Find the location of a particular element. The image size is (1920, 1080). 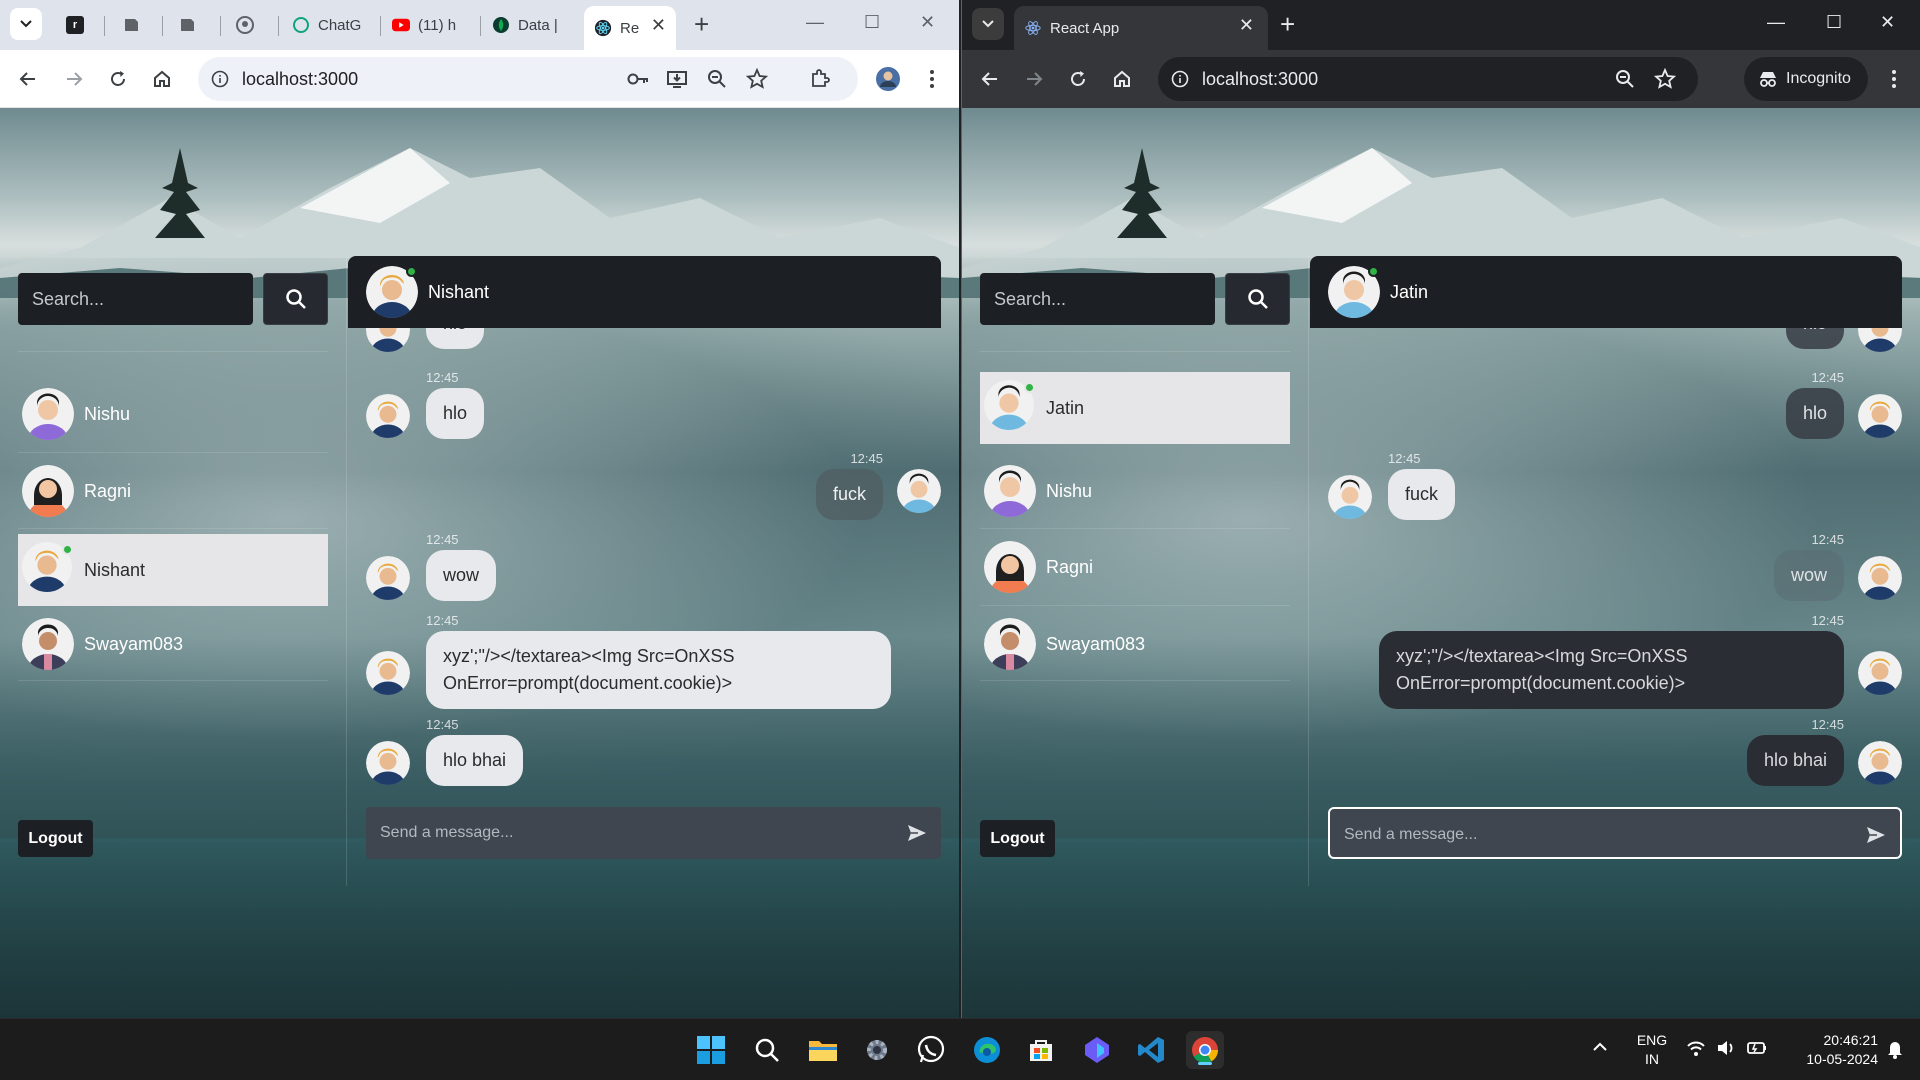

message-row-outgoing: 12:45 fuck is located at coordinates (644, 486).